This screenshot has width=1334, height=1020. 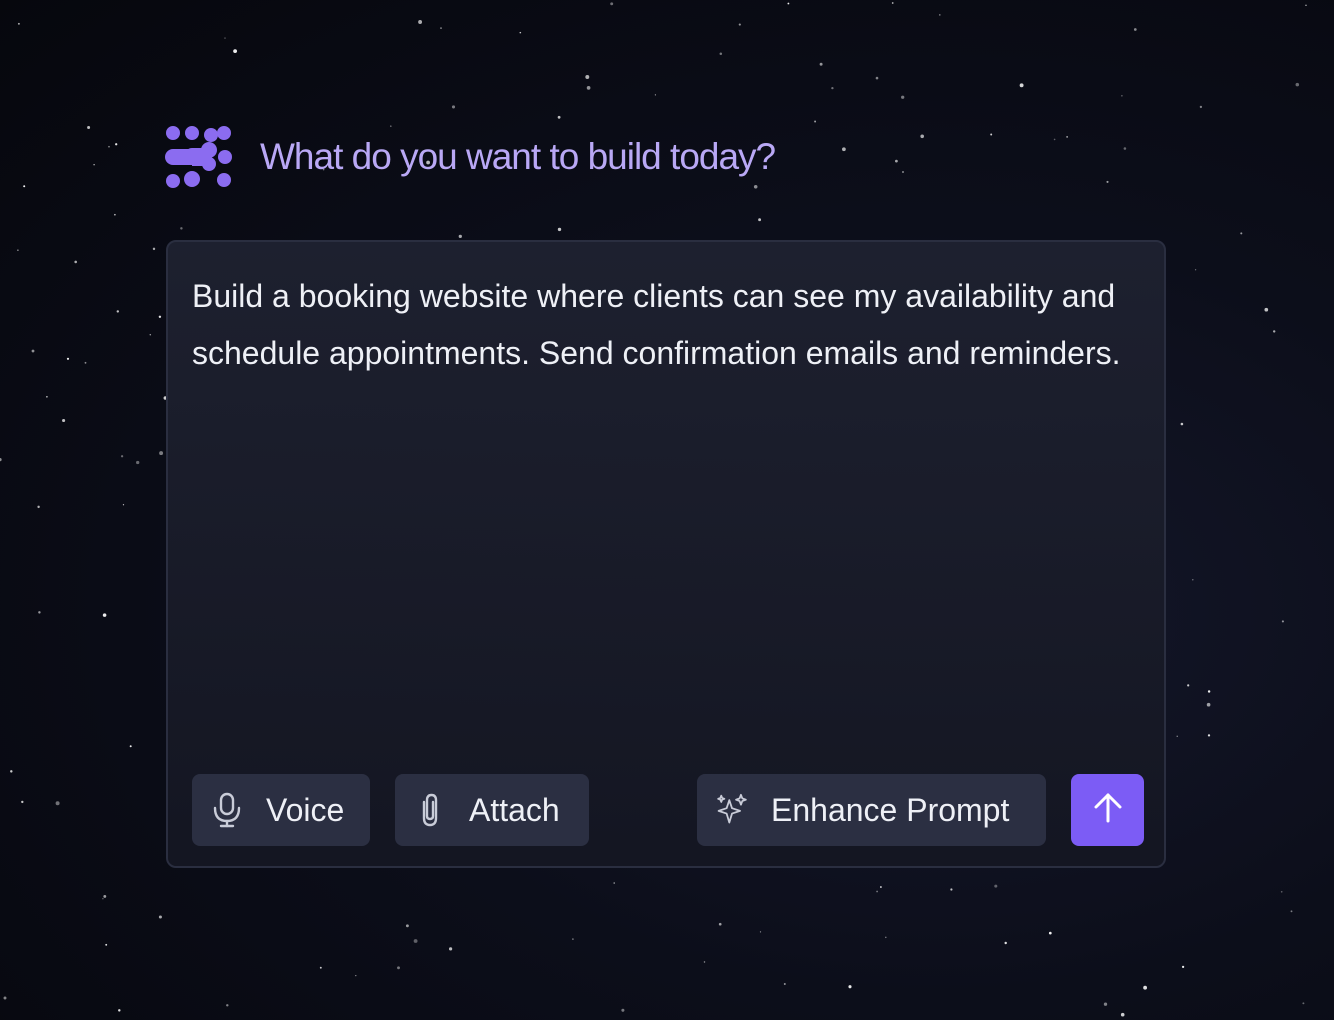 What do you see at coordinates (732, 810) in the screenshot?
I see `sparkles-icon` at bounding box center [732, 810].